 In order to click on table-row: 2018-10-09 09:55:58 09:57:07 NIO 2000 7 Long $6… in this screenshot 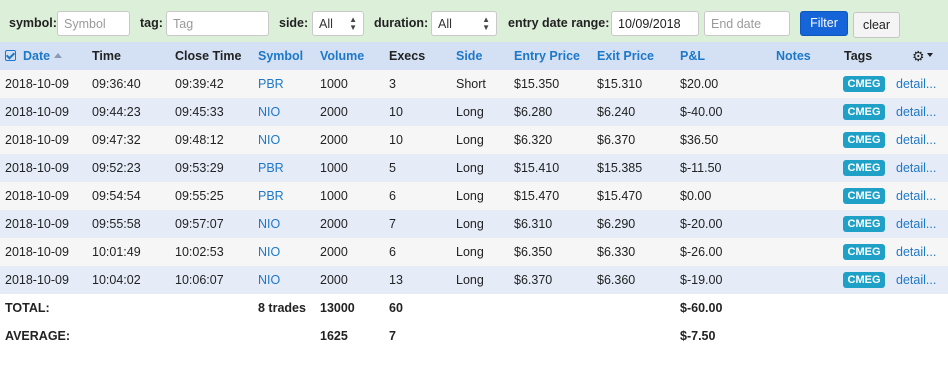, I will do `click(474, 224)`.